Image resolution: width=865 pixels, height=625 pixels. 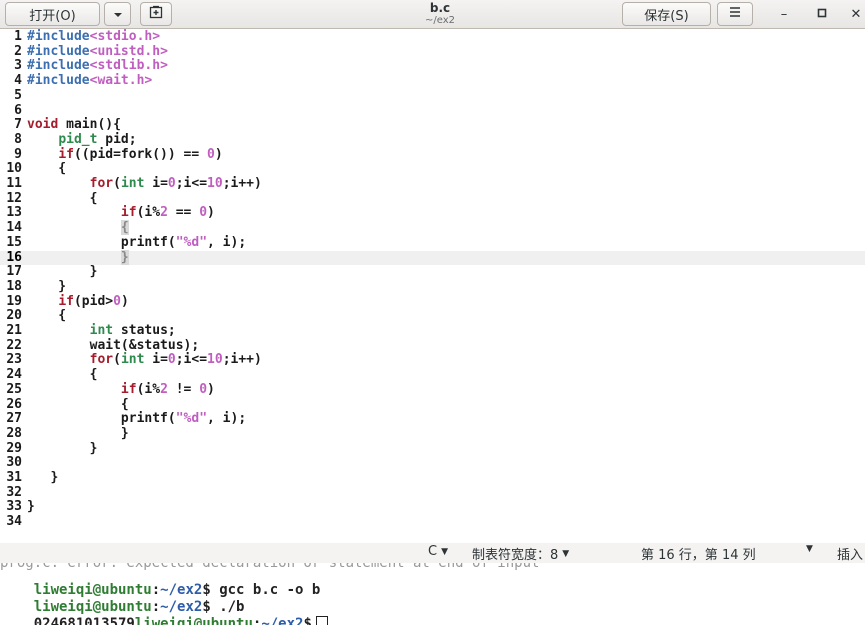 What do you see at coordinates (432, 375) in the screenshot?
I see `code-line: 24 {` at bounding box center [432, 375].